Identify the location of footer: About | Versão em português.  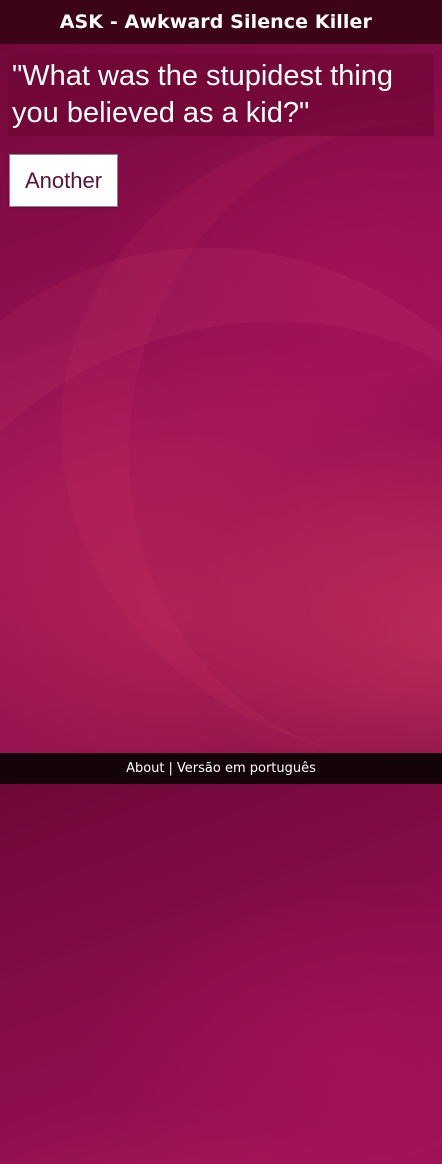
(221, 768).